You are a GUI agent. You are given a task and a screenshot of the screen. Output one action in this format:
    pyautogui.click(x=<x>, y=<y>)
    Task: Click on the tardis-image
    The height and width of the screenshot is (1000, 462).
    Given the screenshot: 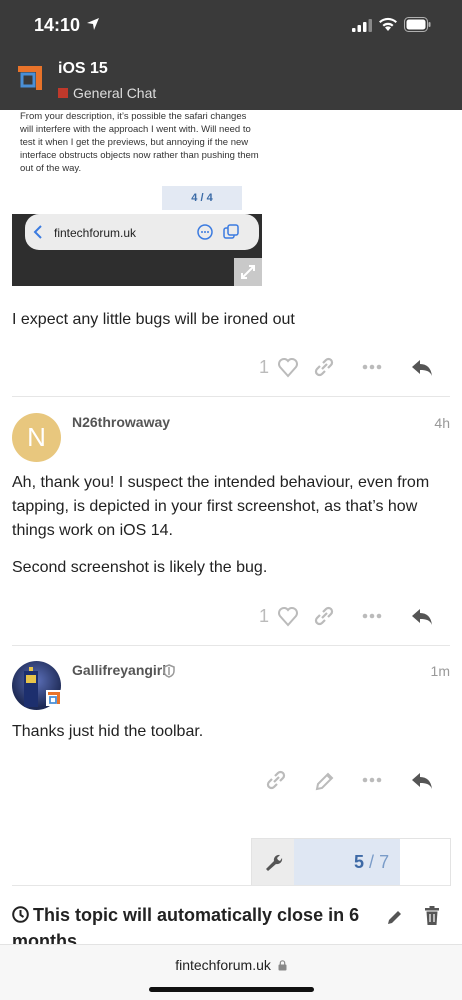 What is the action you would take?
    pyautogui.click(x=31, y=687)
    